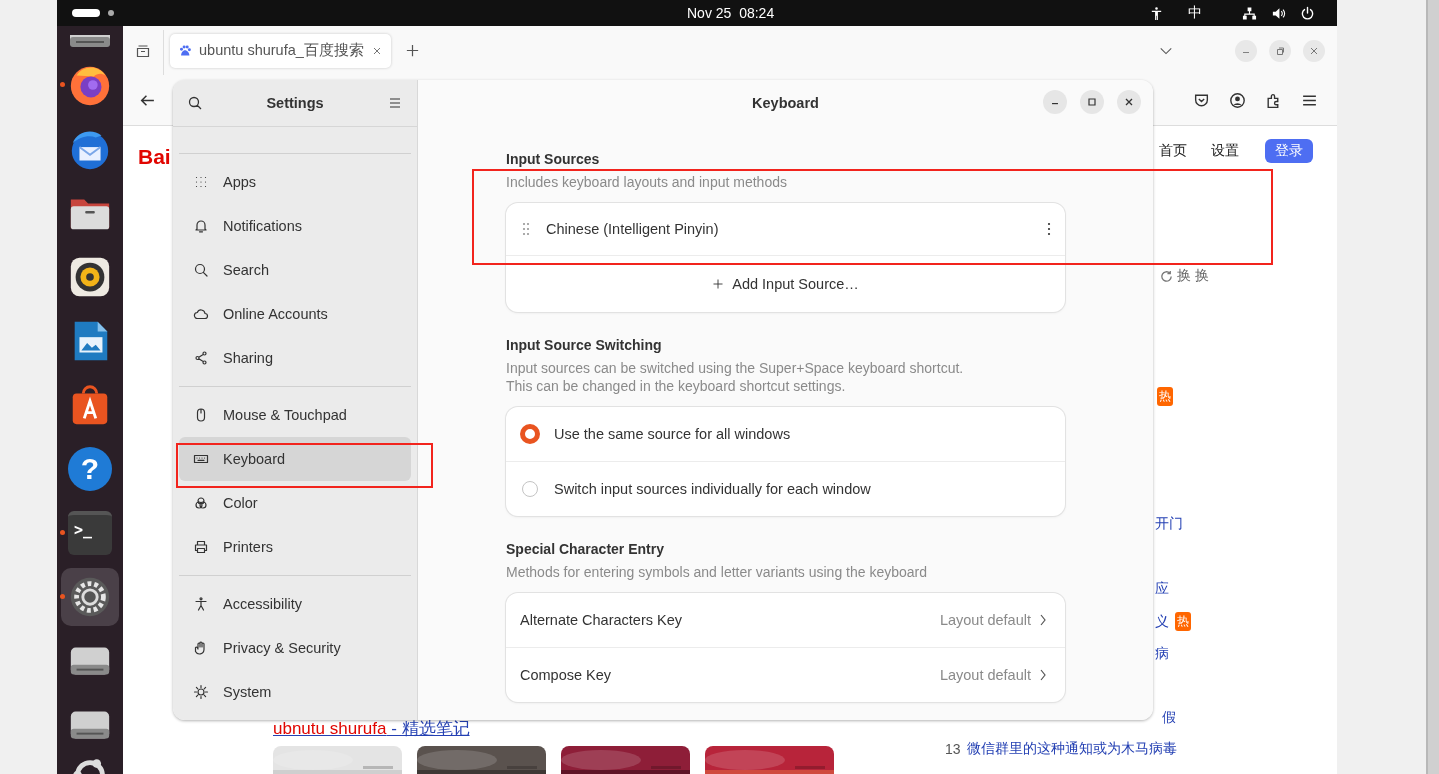  Describe the element at coordinates (1092, 102) in the screenshot. I see `maximize-button` at that location.